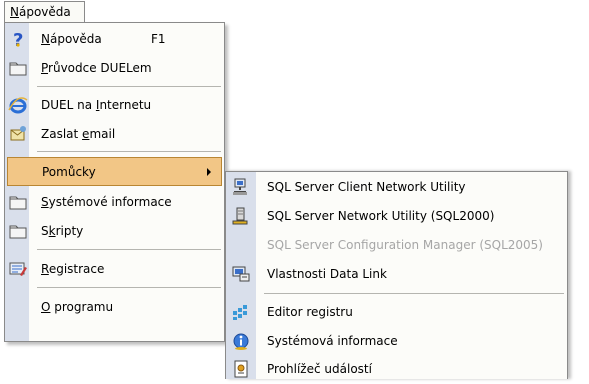 The width and height of the screenshot is (589, 384). What do you see at coordinates (396, 341) in the screenshot?
I see `submenu-item-systemova-informace: Systémová informace` at bounding box center [396, 341].